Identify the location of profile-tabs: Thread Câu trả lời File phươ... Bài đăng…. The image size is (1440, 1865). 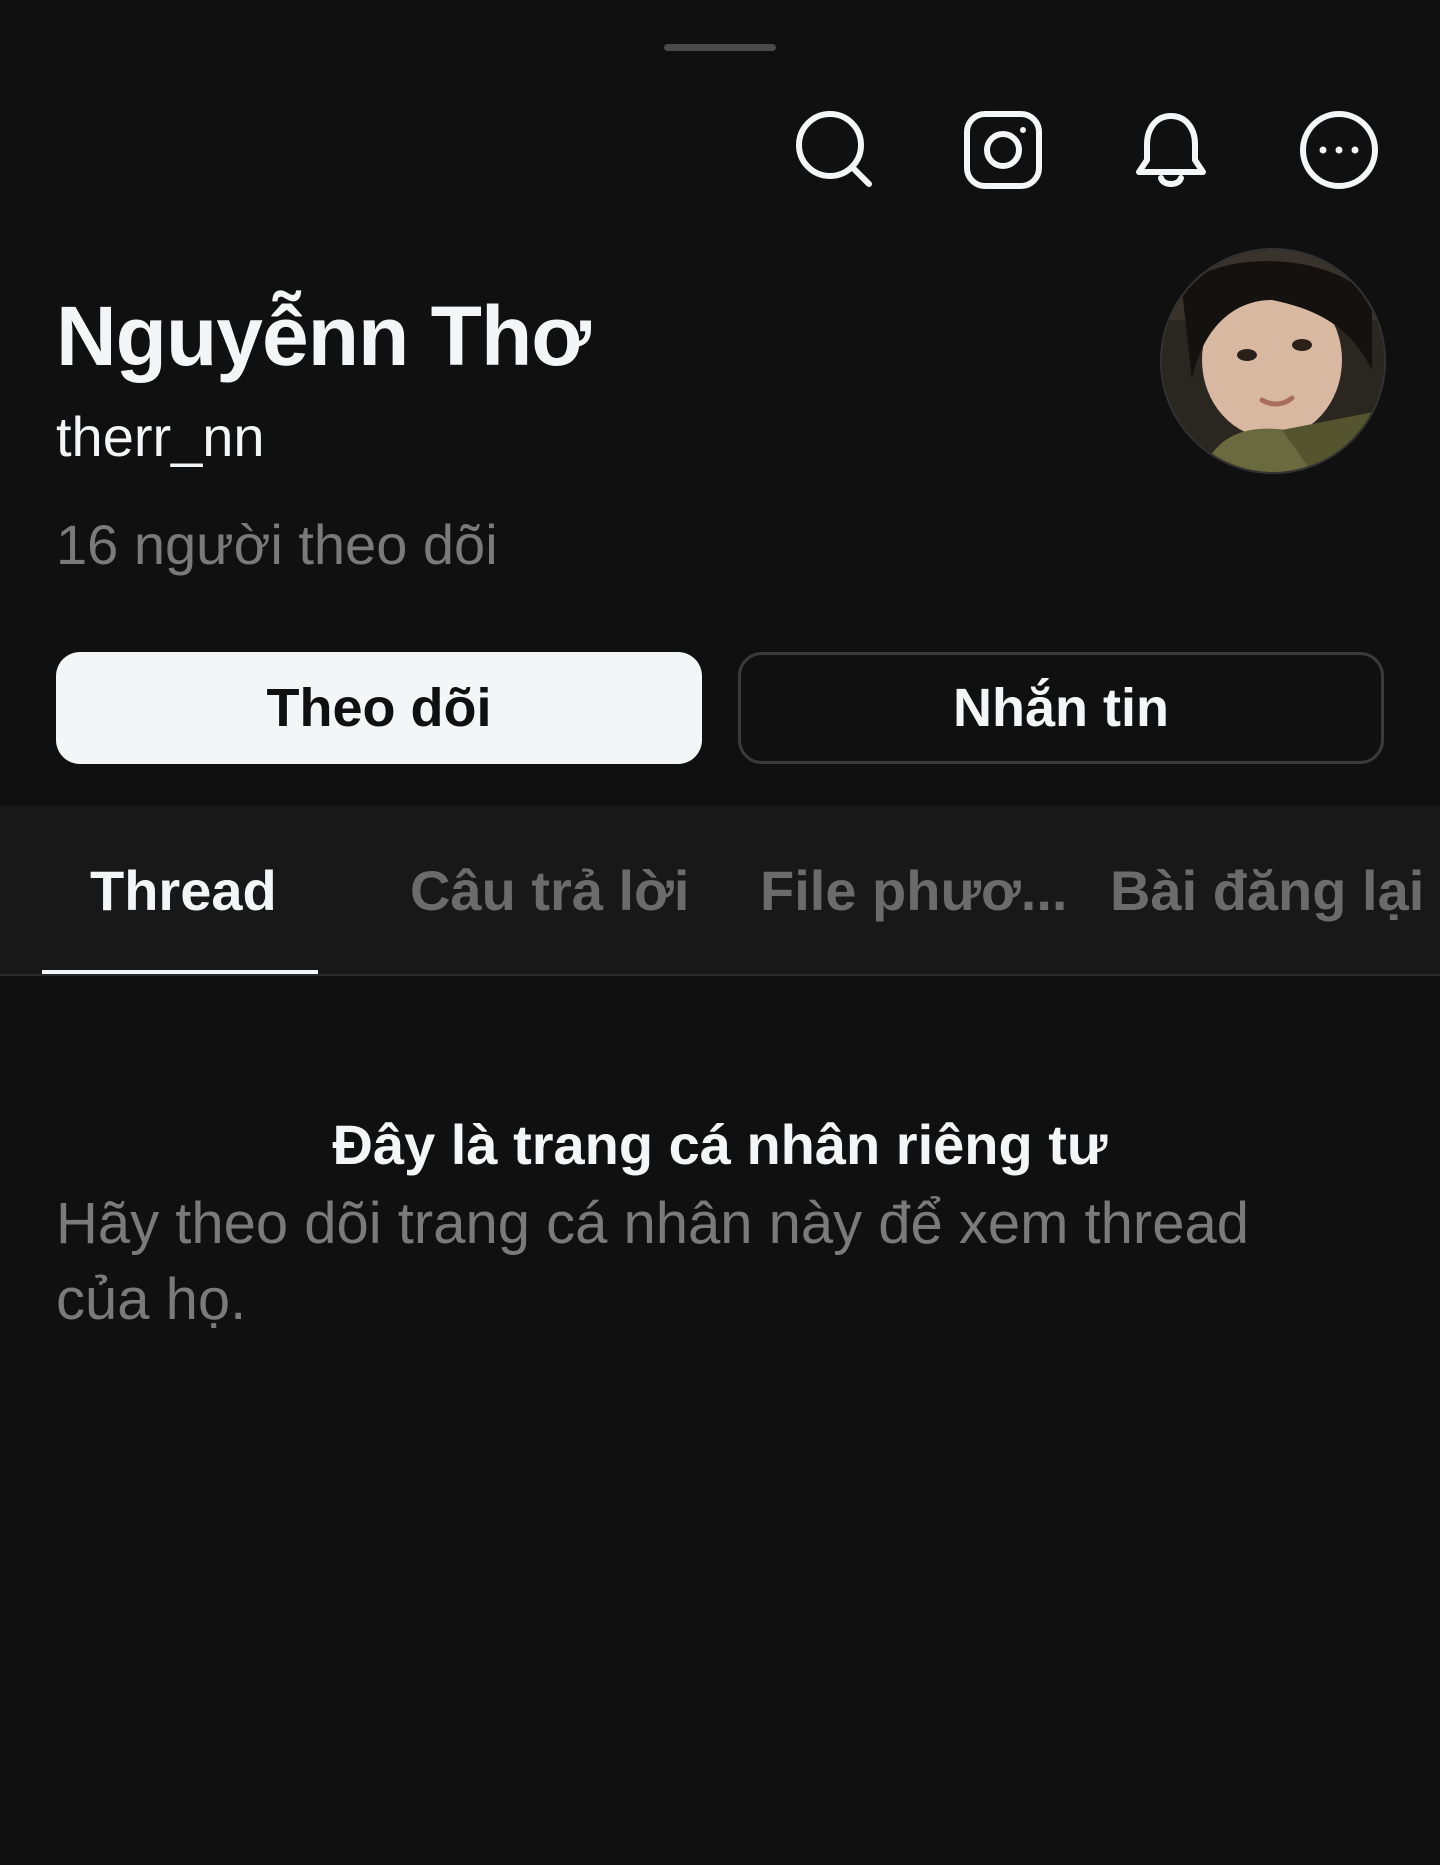
(720, 891).